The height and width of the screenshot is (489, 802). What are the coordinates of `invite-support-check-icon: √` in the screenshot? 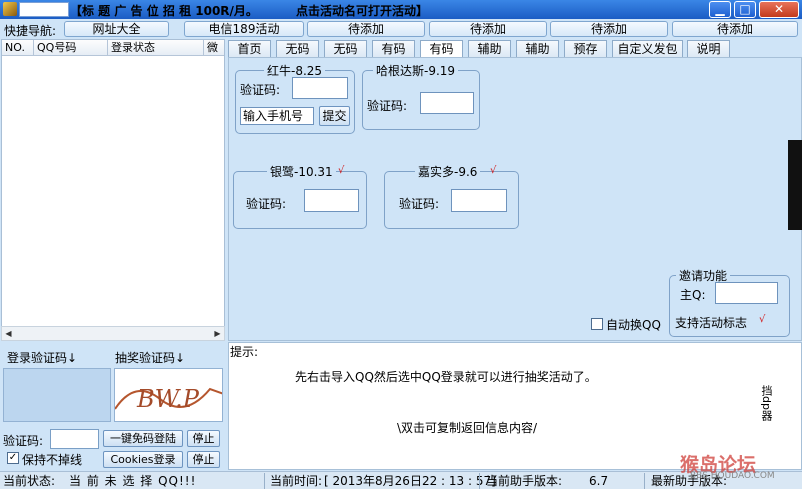 It's located at (762, 319).